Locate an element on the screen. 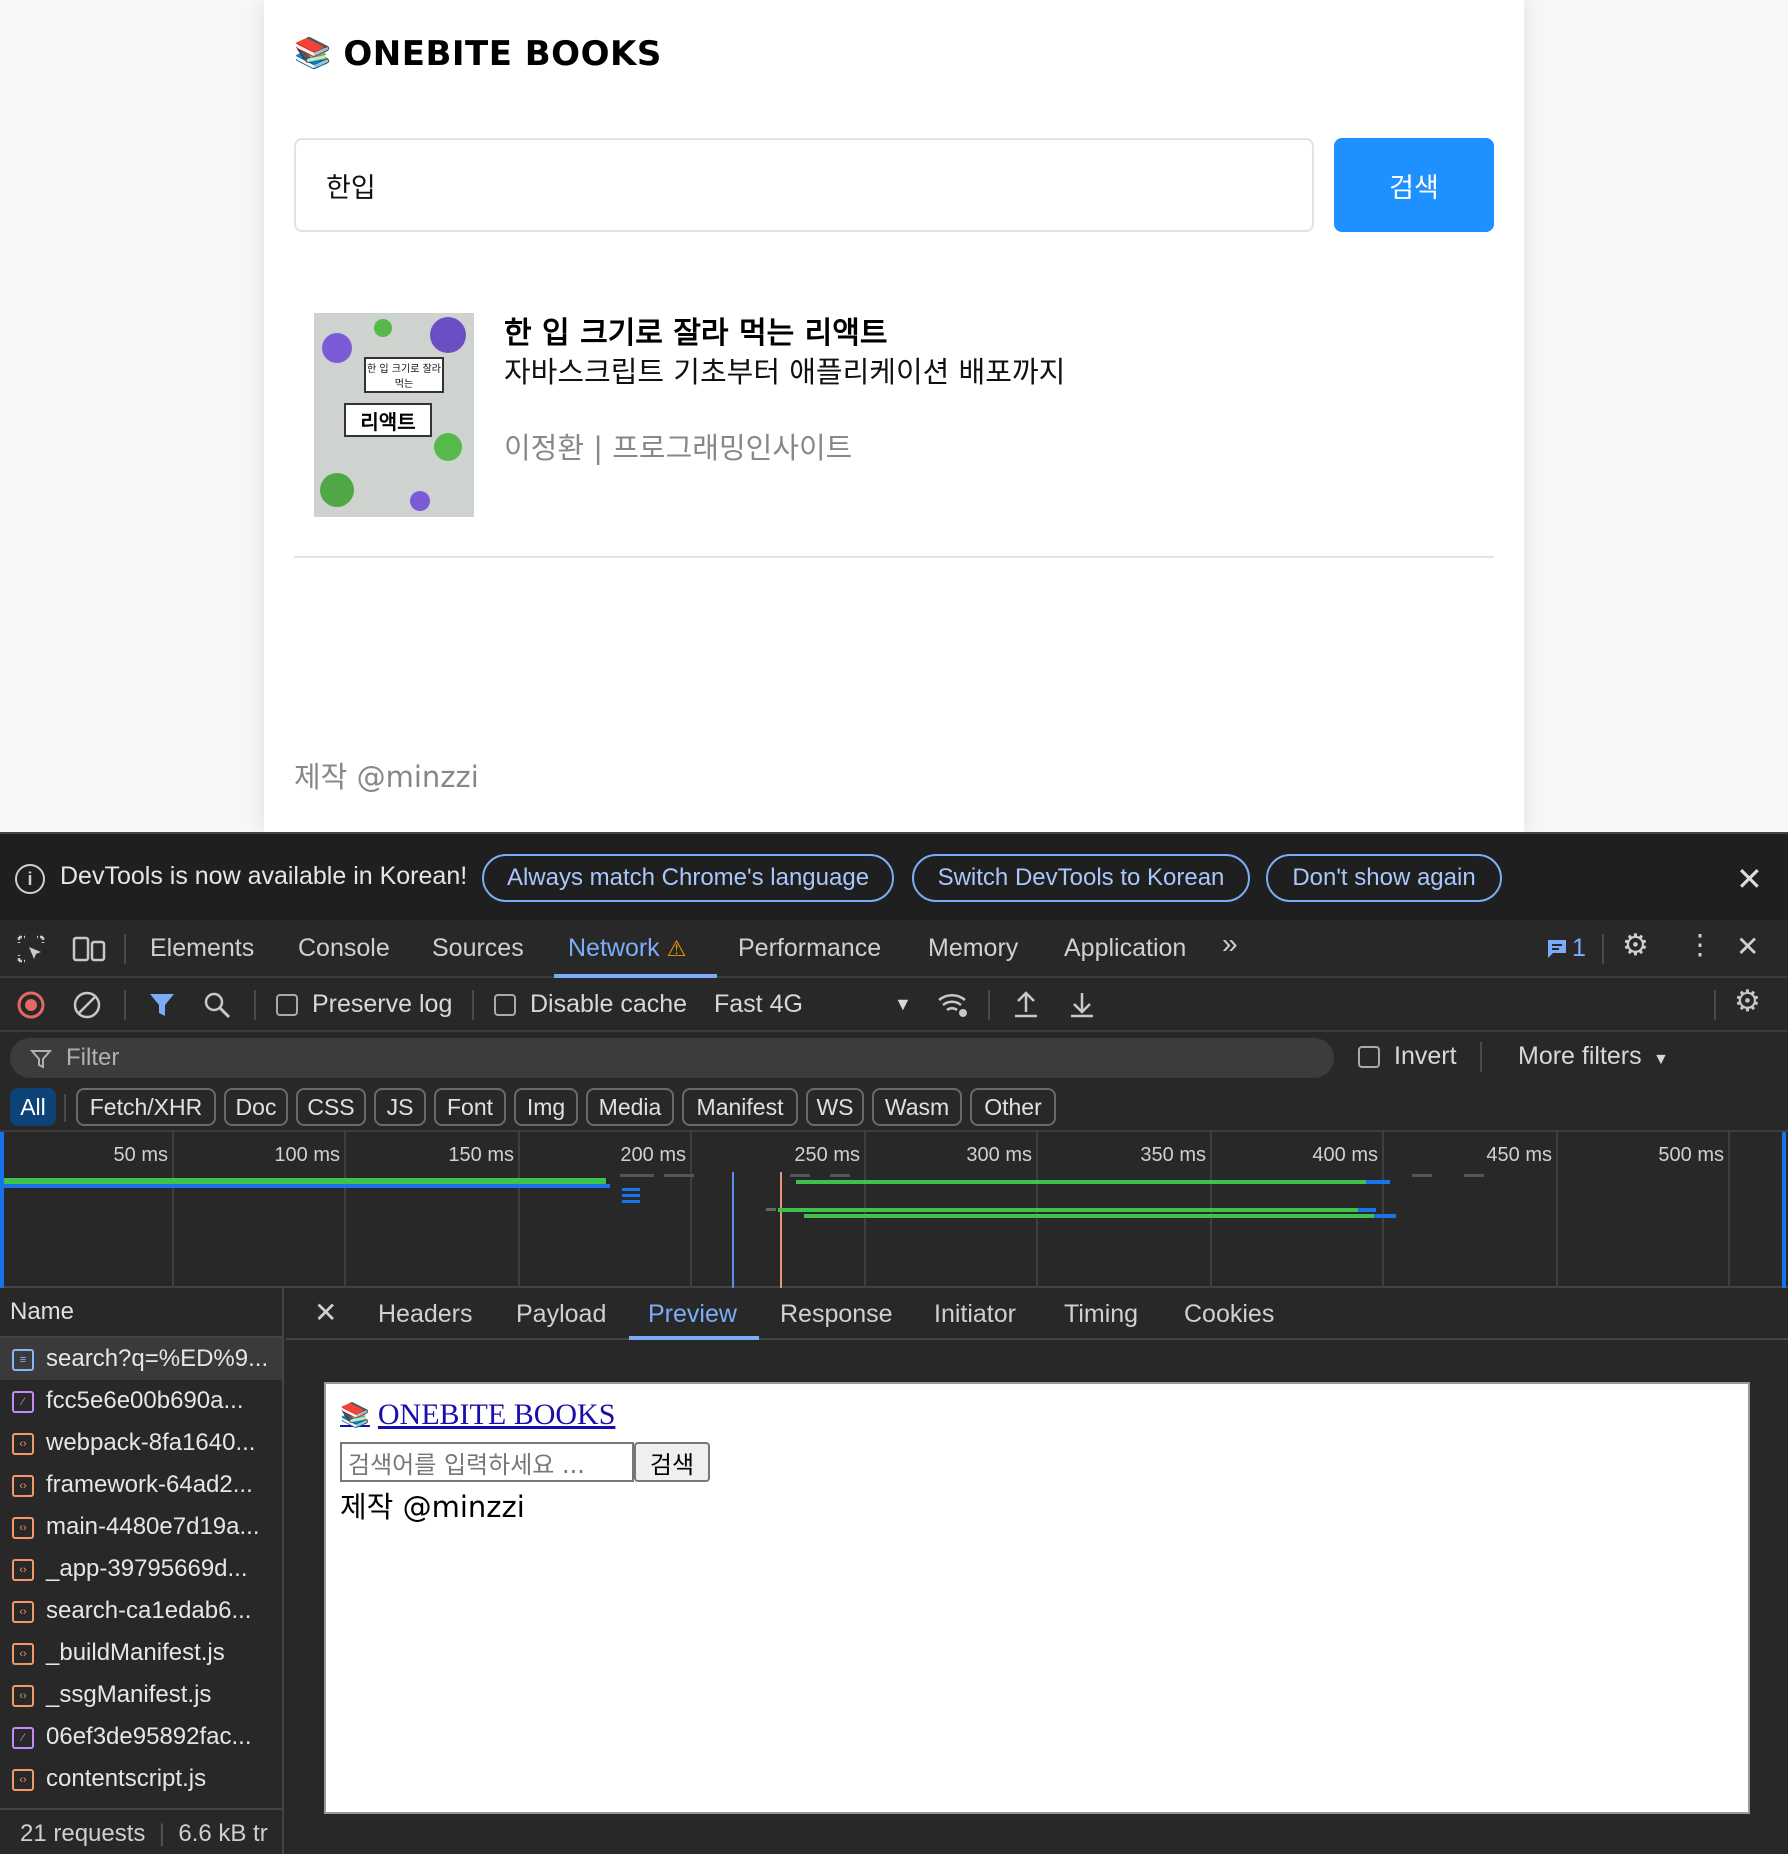  page-footer: 제작 @minzzi is located at coordinates (386, 777).